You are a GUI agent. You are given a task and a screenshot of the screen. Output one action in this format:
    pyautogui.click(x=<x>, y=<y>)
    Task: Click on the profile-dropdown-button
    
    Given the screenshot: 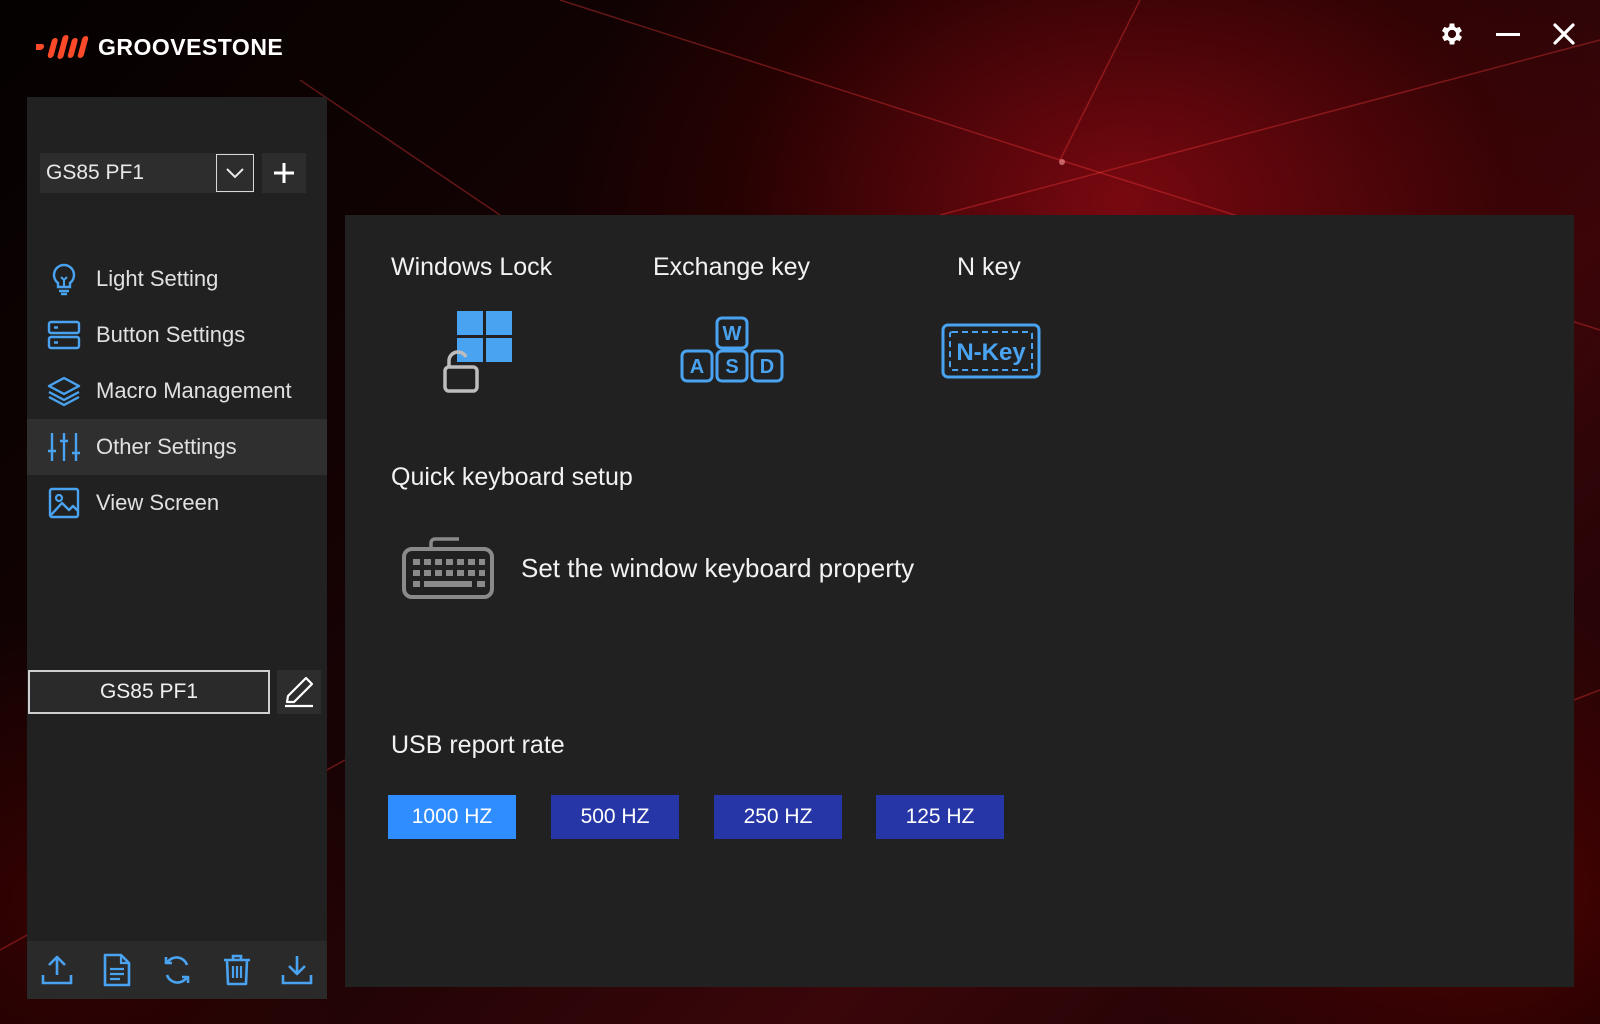 What is the action you would take?
    pyautogui.click(x=235, y=173)
    